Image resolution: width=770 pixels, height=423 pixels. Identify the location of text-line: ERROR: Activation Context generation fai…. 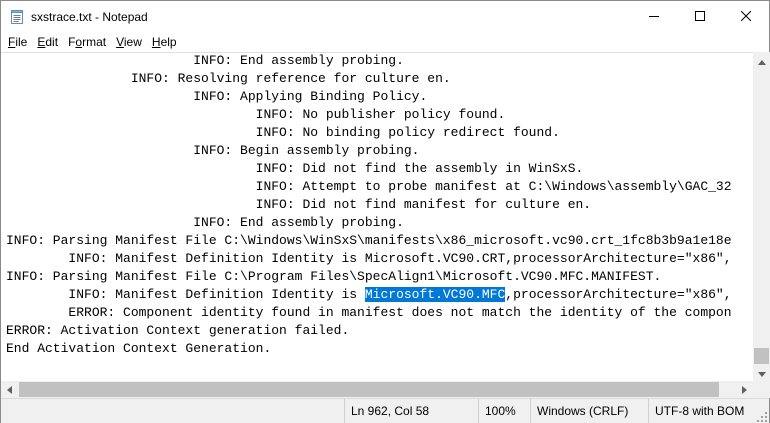
(178, 330).